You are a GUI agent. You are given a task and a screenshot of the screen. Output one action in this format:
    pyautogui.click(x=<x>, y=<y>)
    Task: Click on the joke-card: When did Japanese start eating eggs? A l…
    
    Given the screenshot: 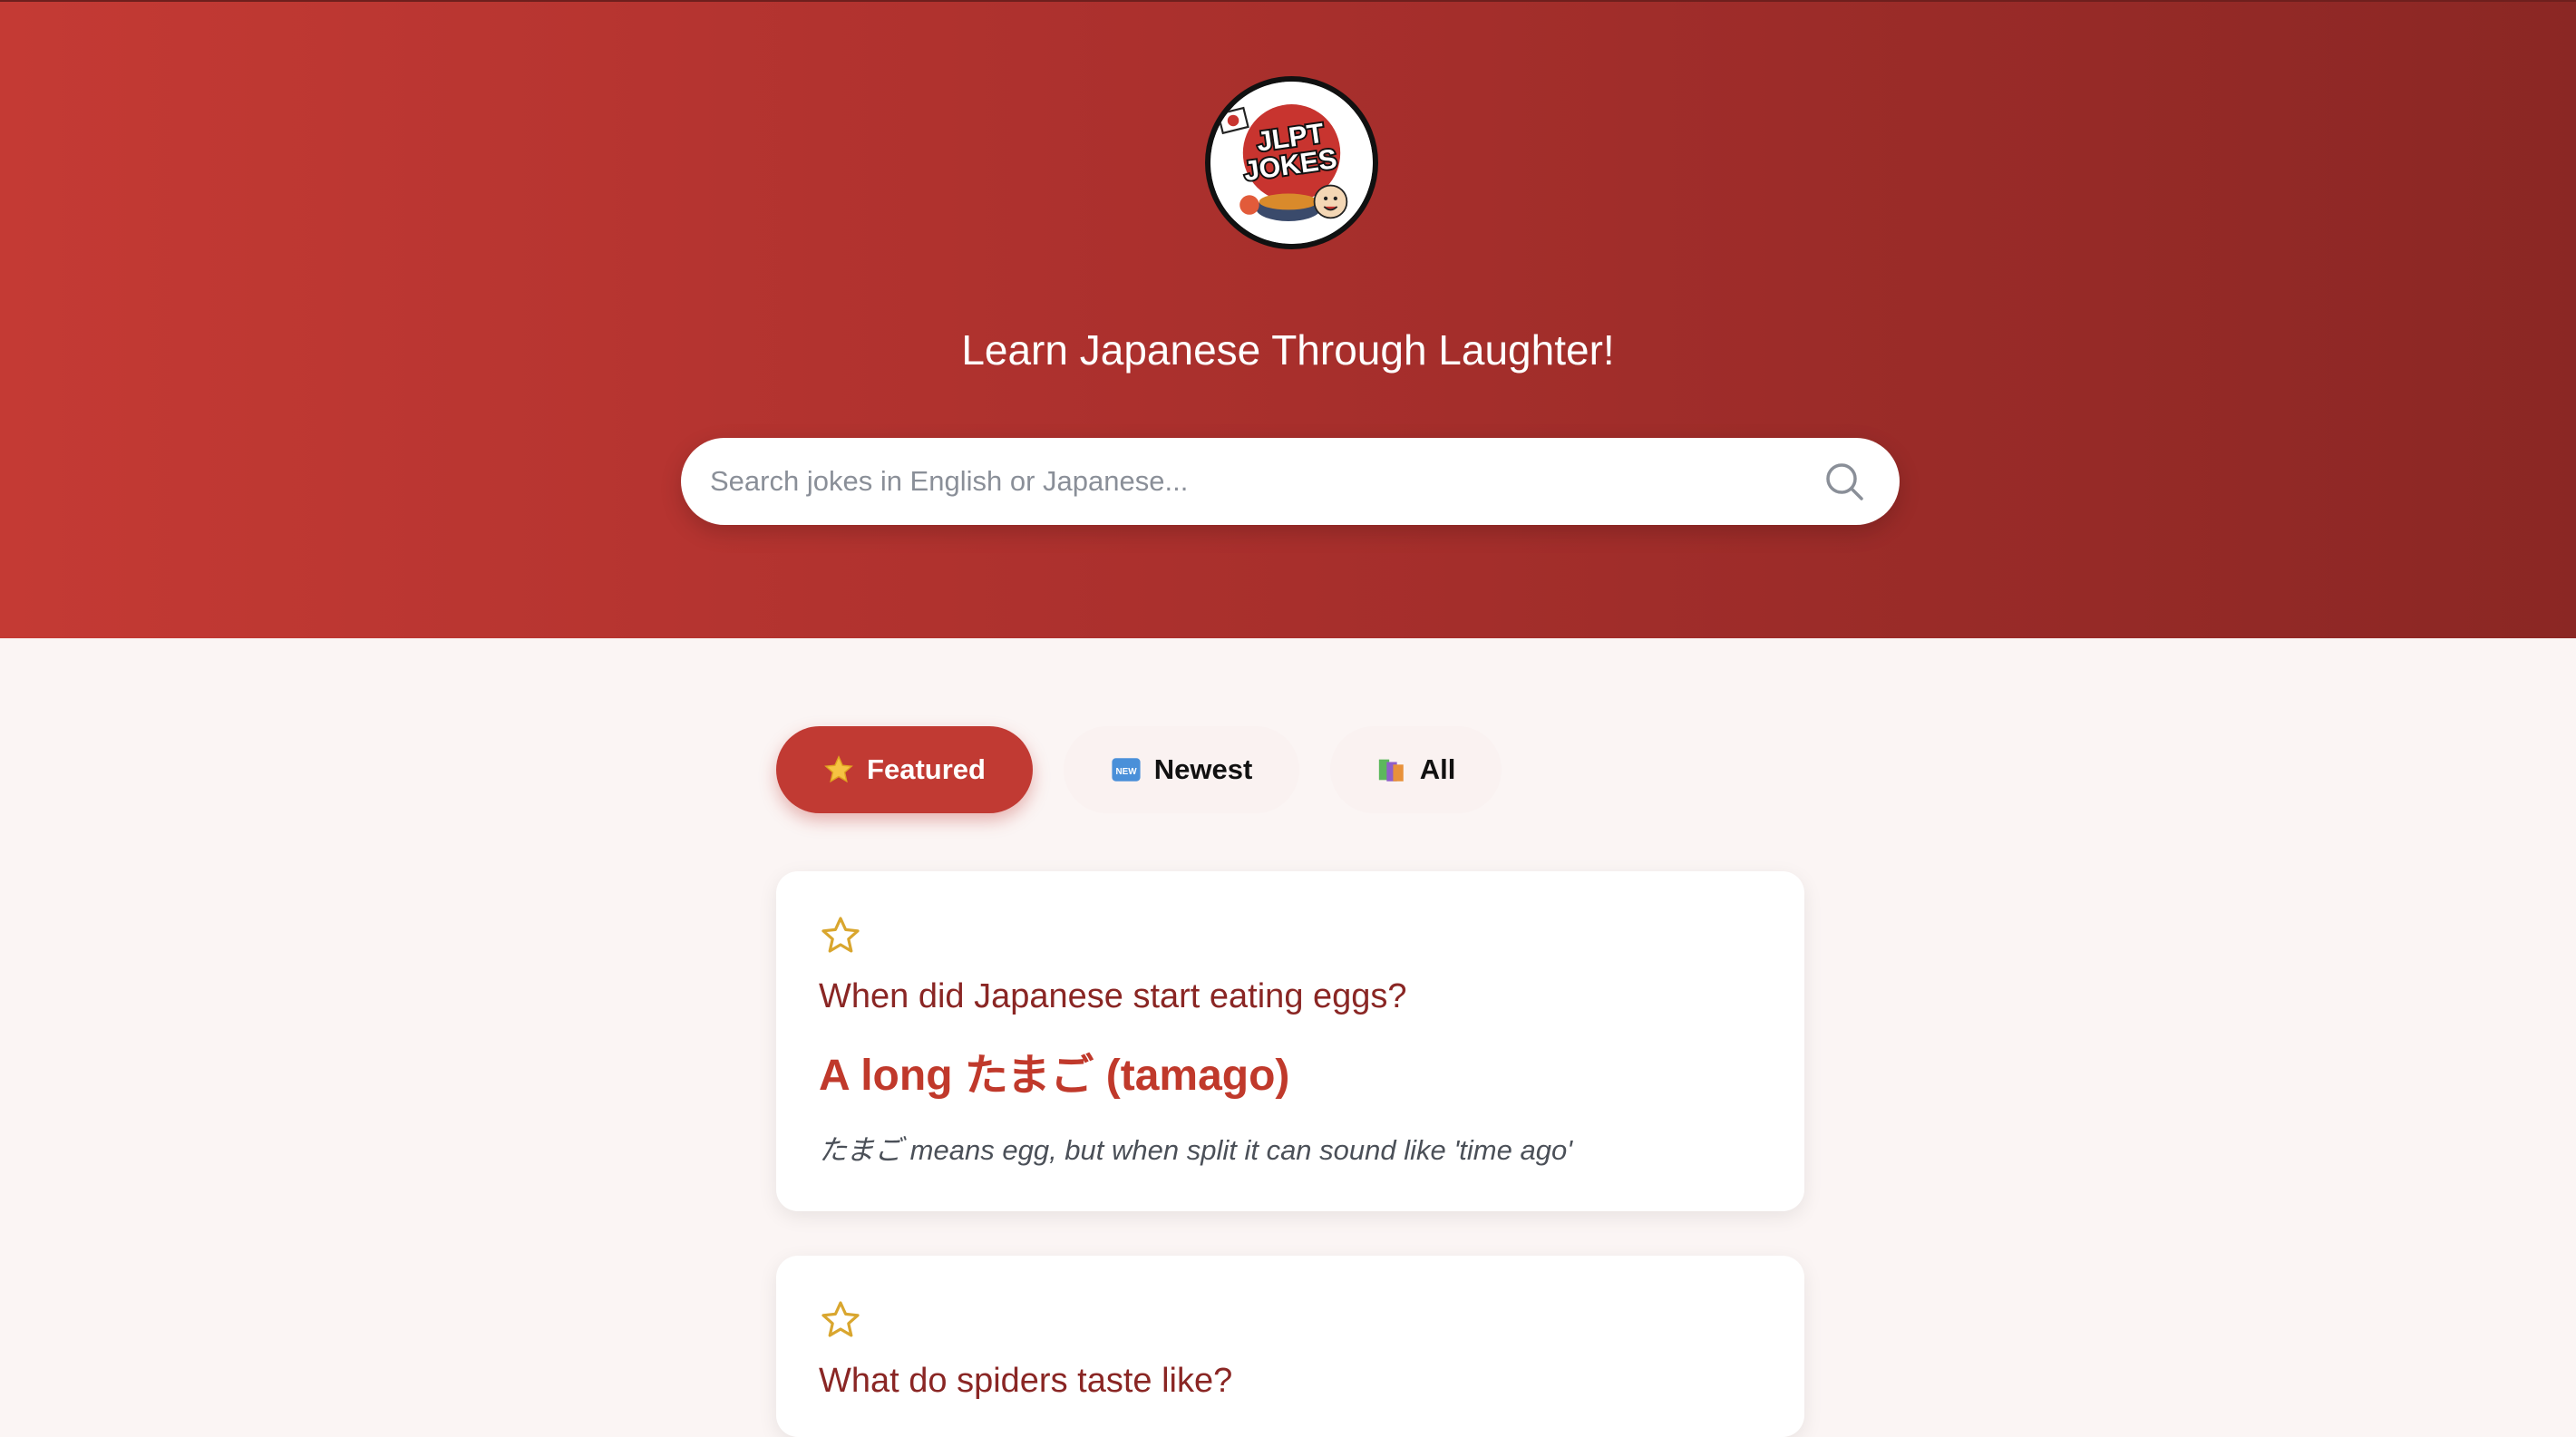 What is the action you would take?
    pyautogui.click(x=1290, y=1041)
    